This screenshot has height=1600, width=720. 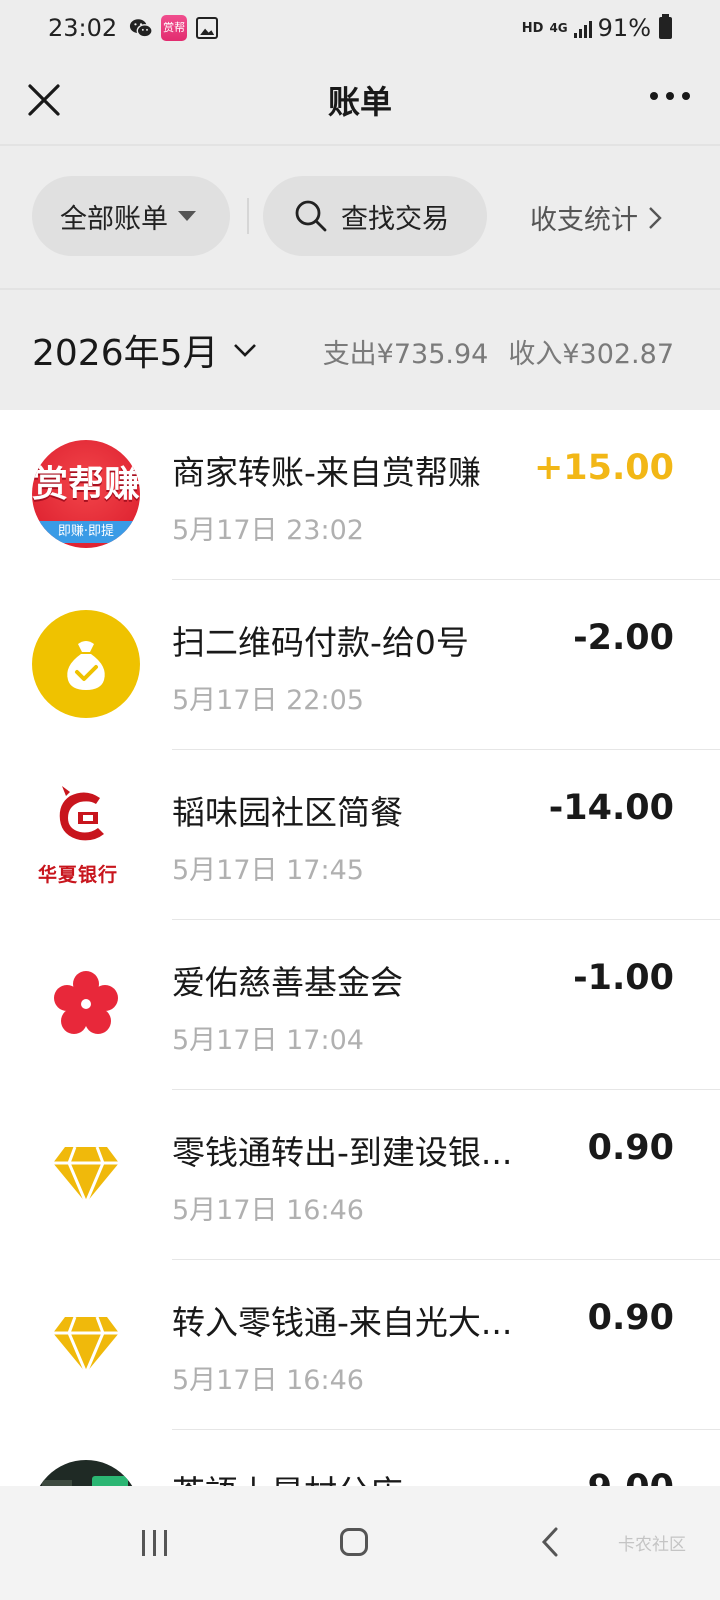 What do you see at coordinates (248, 216) in the screenshot?
I see `divider` at bounding box center [248, 216].